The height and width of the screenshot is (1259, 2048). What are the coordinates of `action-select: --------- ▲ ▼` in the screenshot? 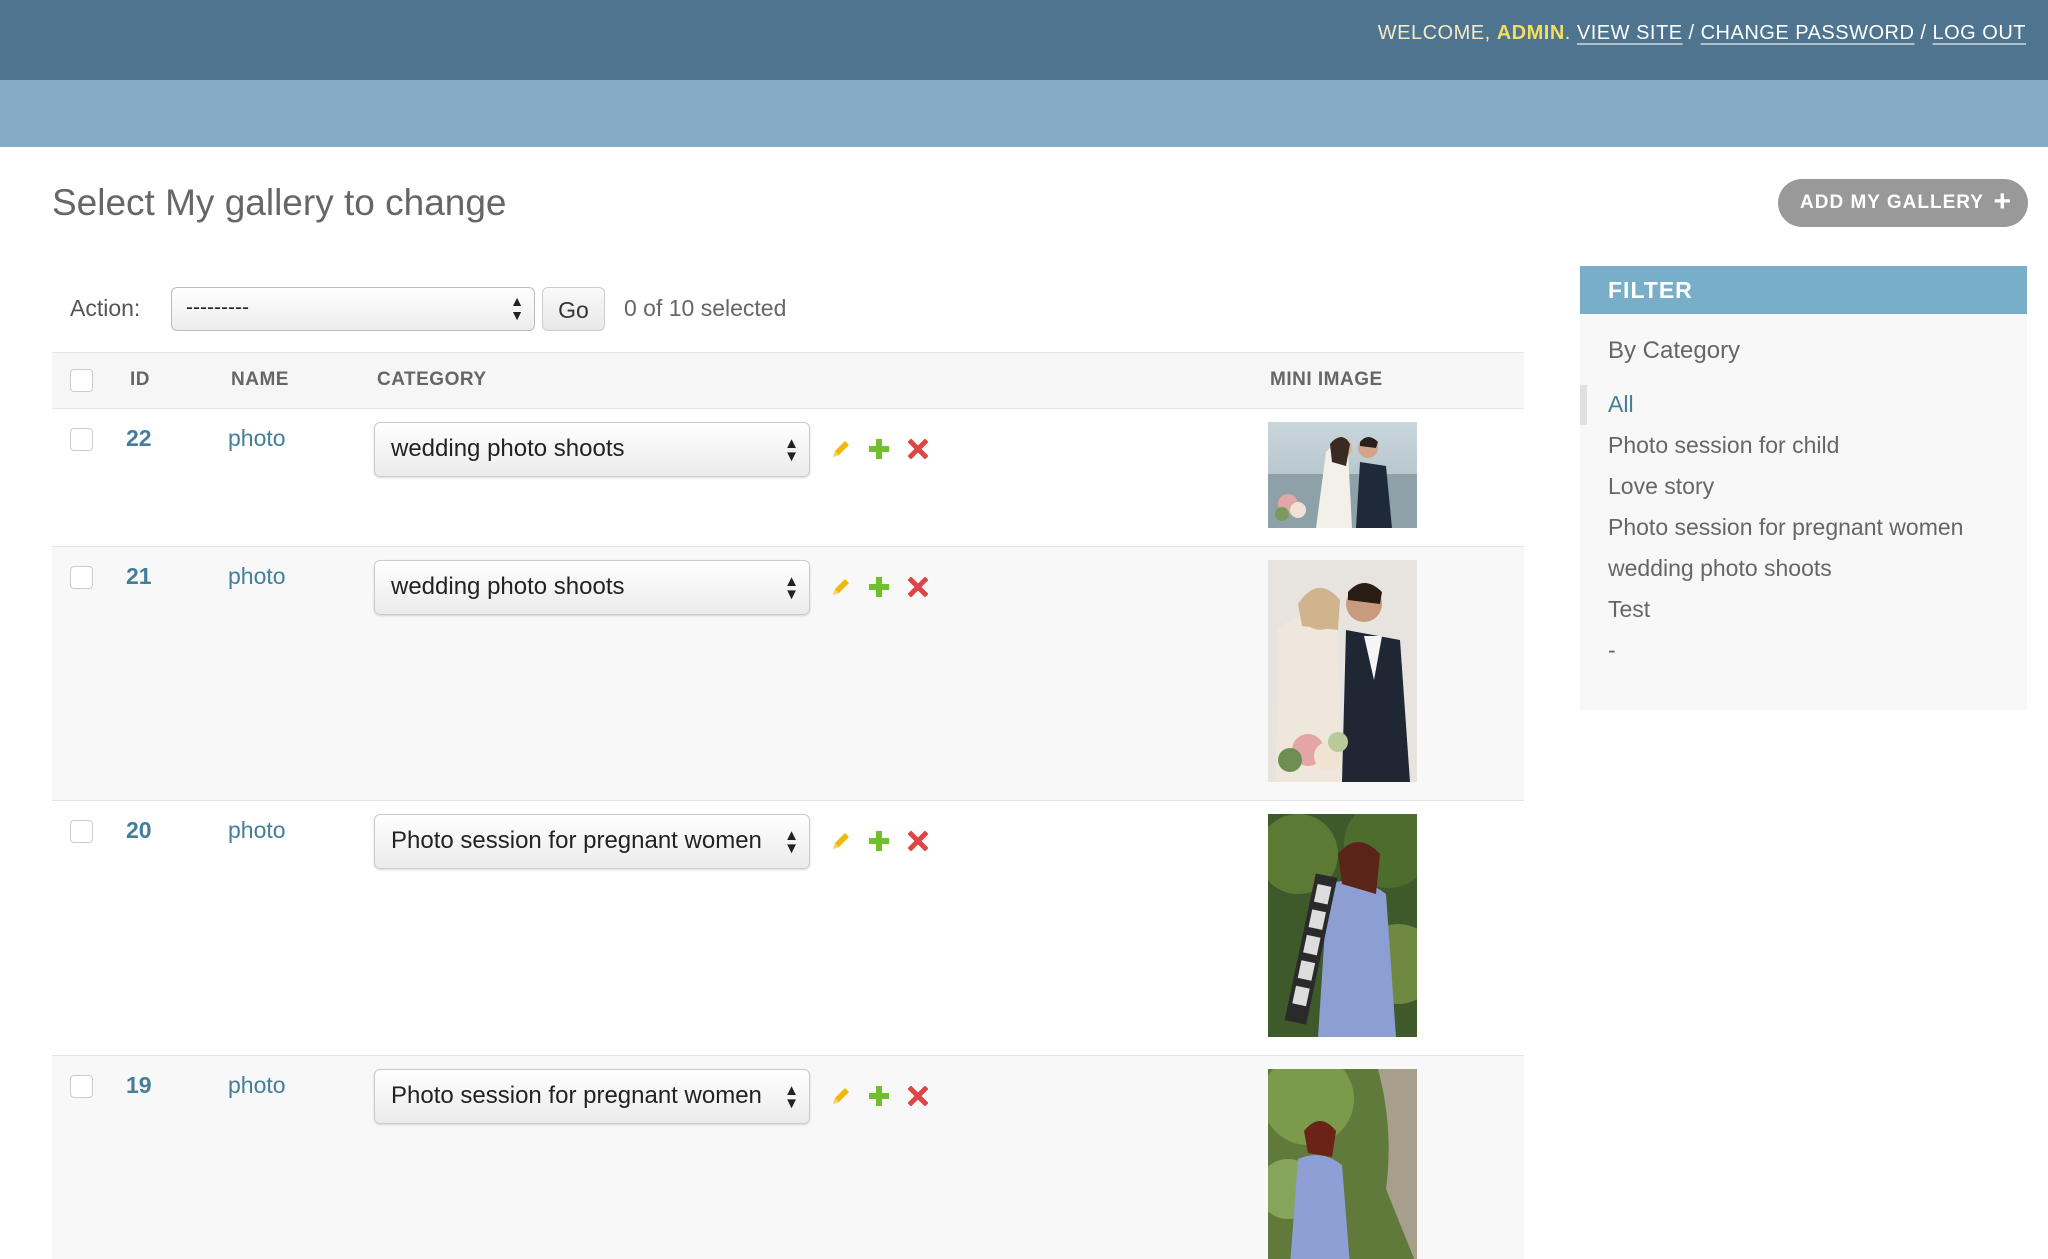 It's located at (353, 309).